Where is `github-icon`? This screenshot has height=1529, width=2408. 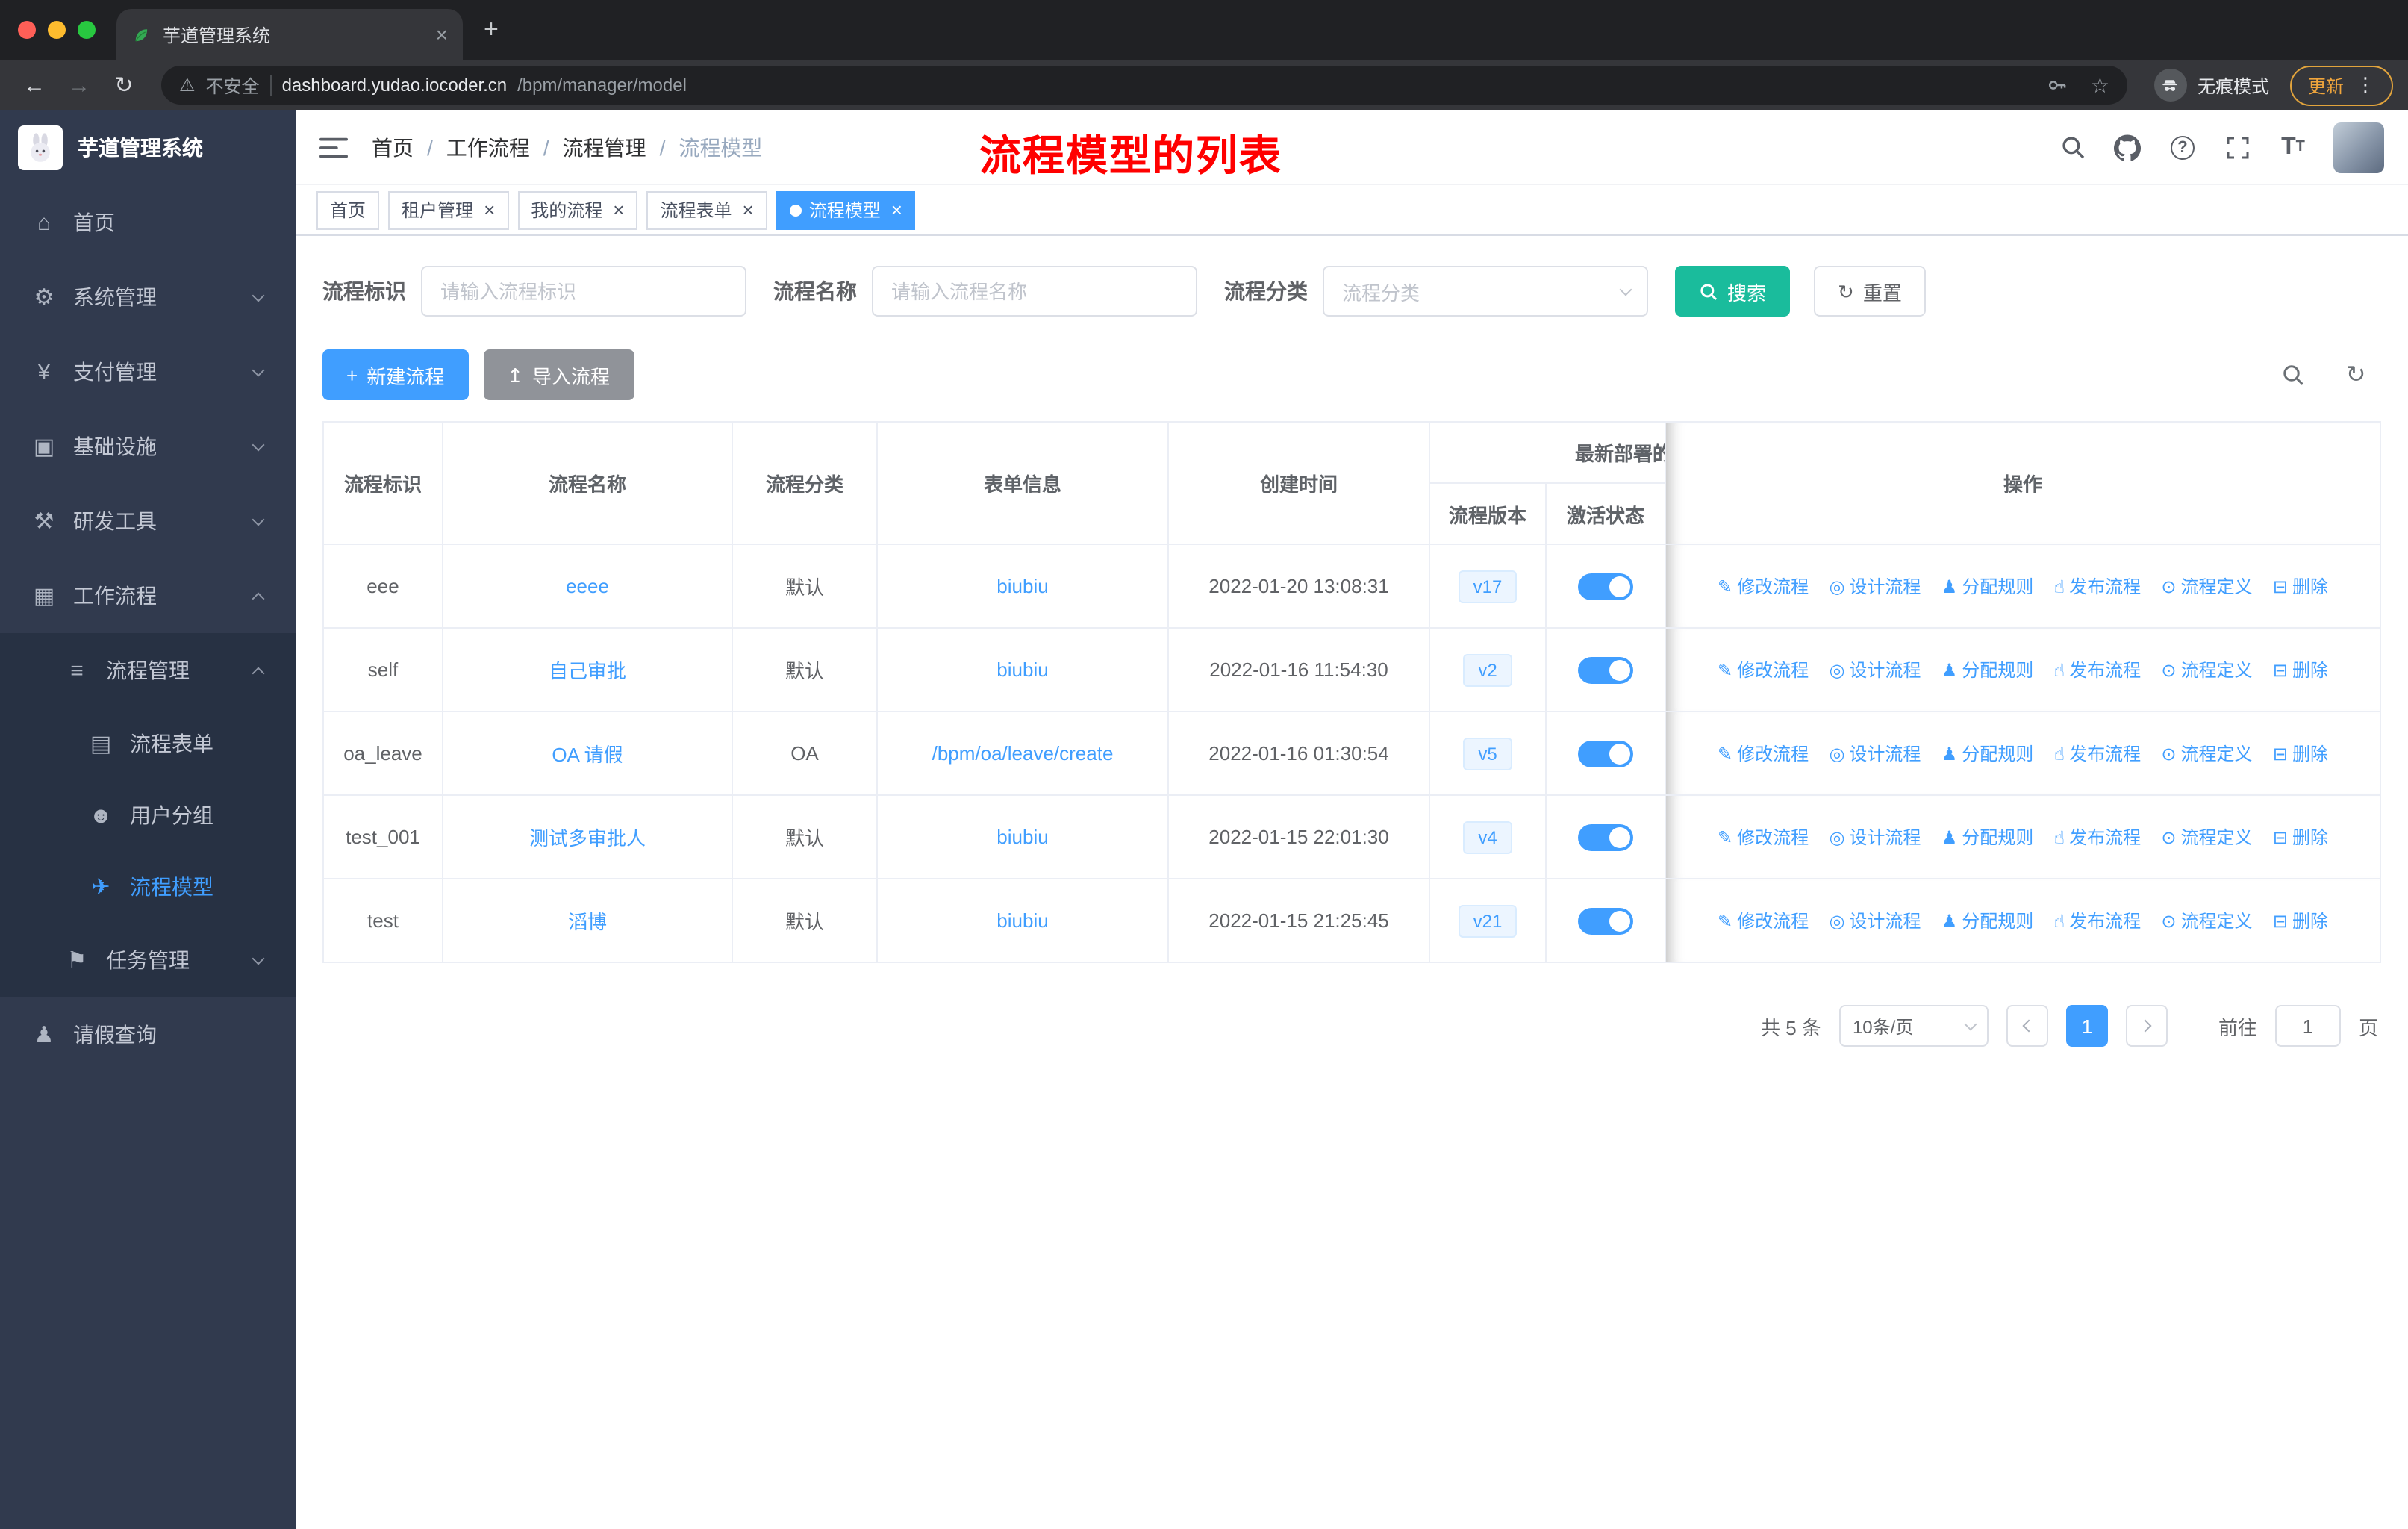
github-icon is located at coordinates (2127, 147).